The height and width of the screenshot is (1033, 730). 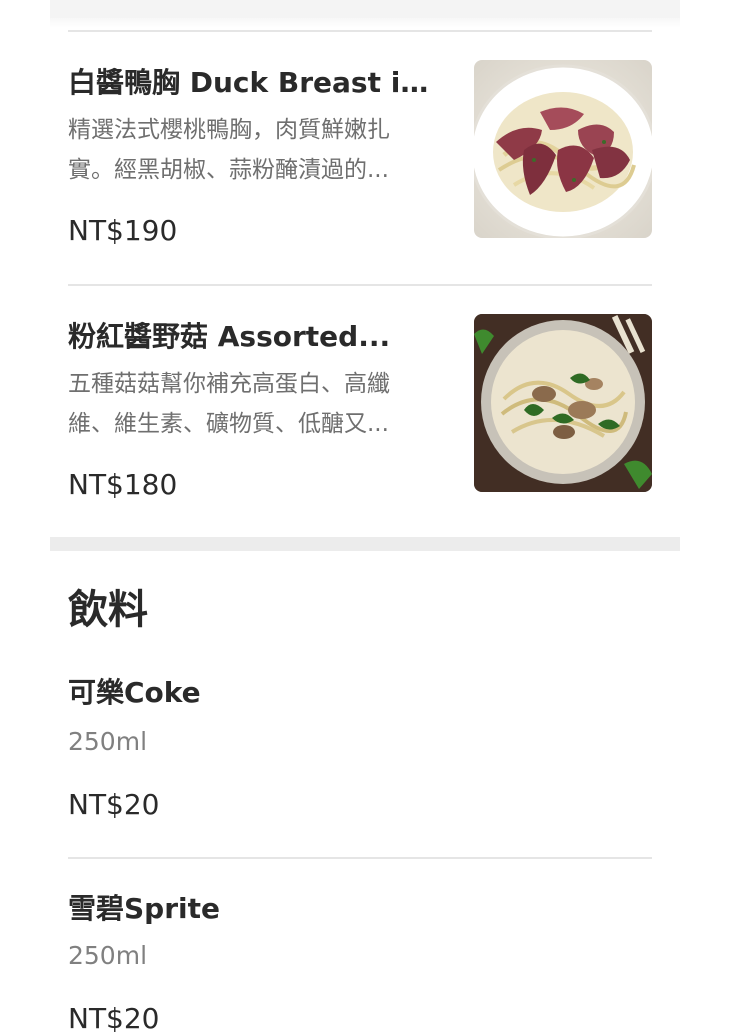 What do you see at coordinates (123, 230) in the screenshot?
I see `item-price: NT$190` at bounding box center [123, 230].